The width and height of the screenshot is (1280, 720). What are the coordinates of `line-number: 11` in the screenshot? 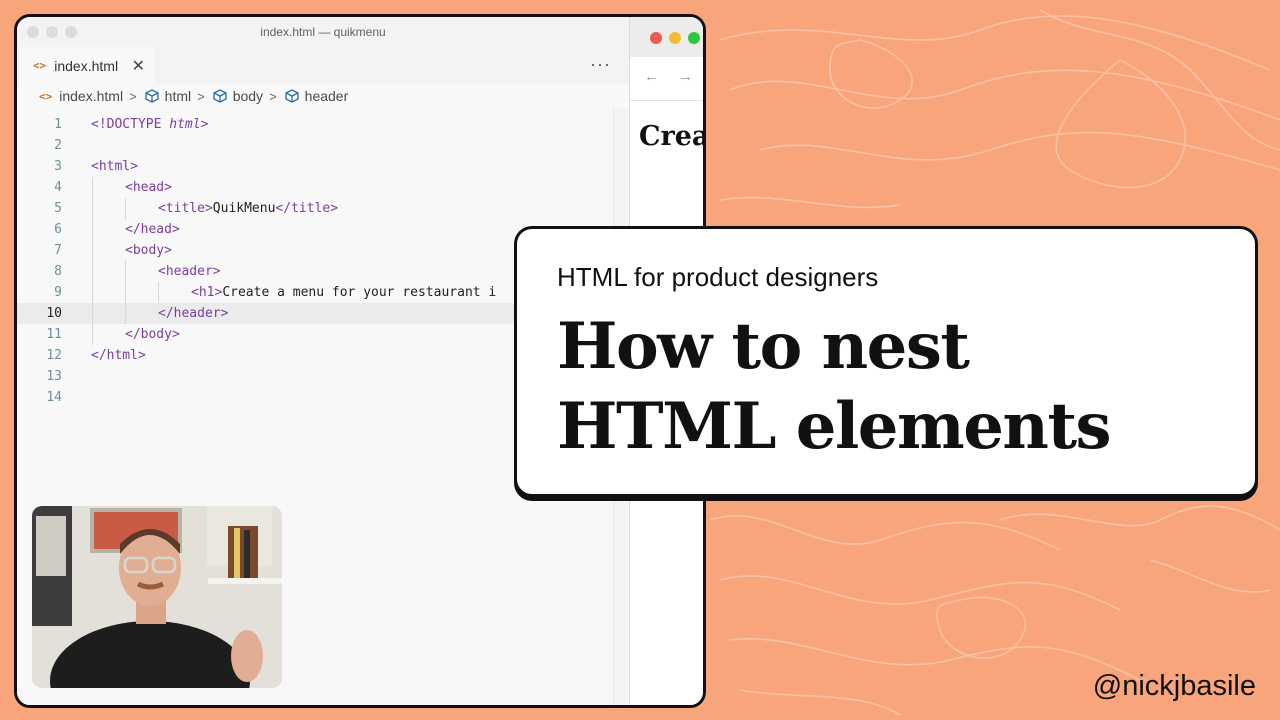 It's located at (54, 334).